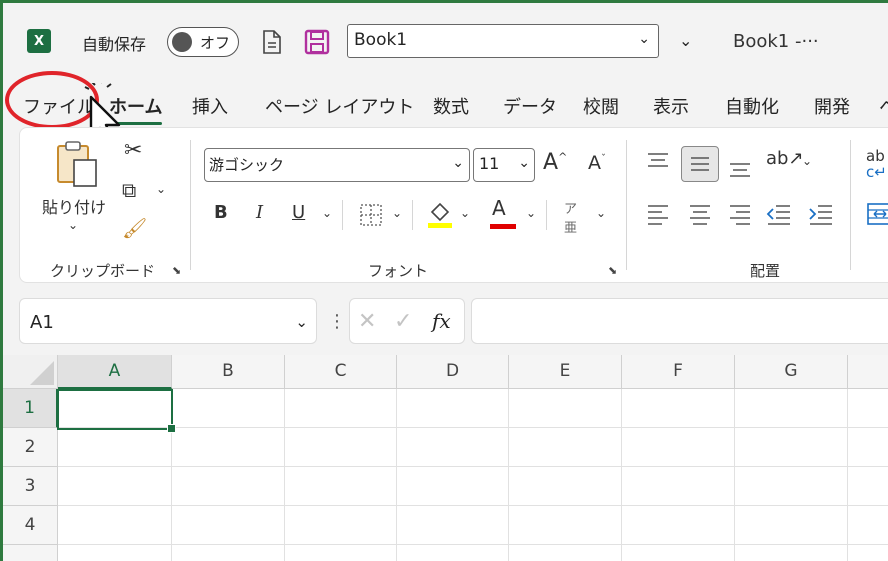 This screenshot has height=561, width=888. Describe the element at coordinates (752, 106) in the screenshot. I see `tab-automate: 自動化` at that location.